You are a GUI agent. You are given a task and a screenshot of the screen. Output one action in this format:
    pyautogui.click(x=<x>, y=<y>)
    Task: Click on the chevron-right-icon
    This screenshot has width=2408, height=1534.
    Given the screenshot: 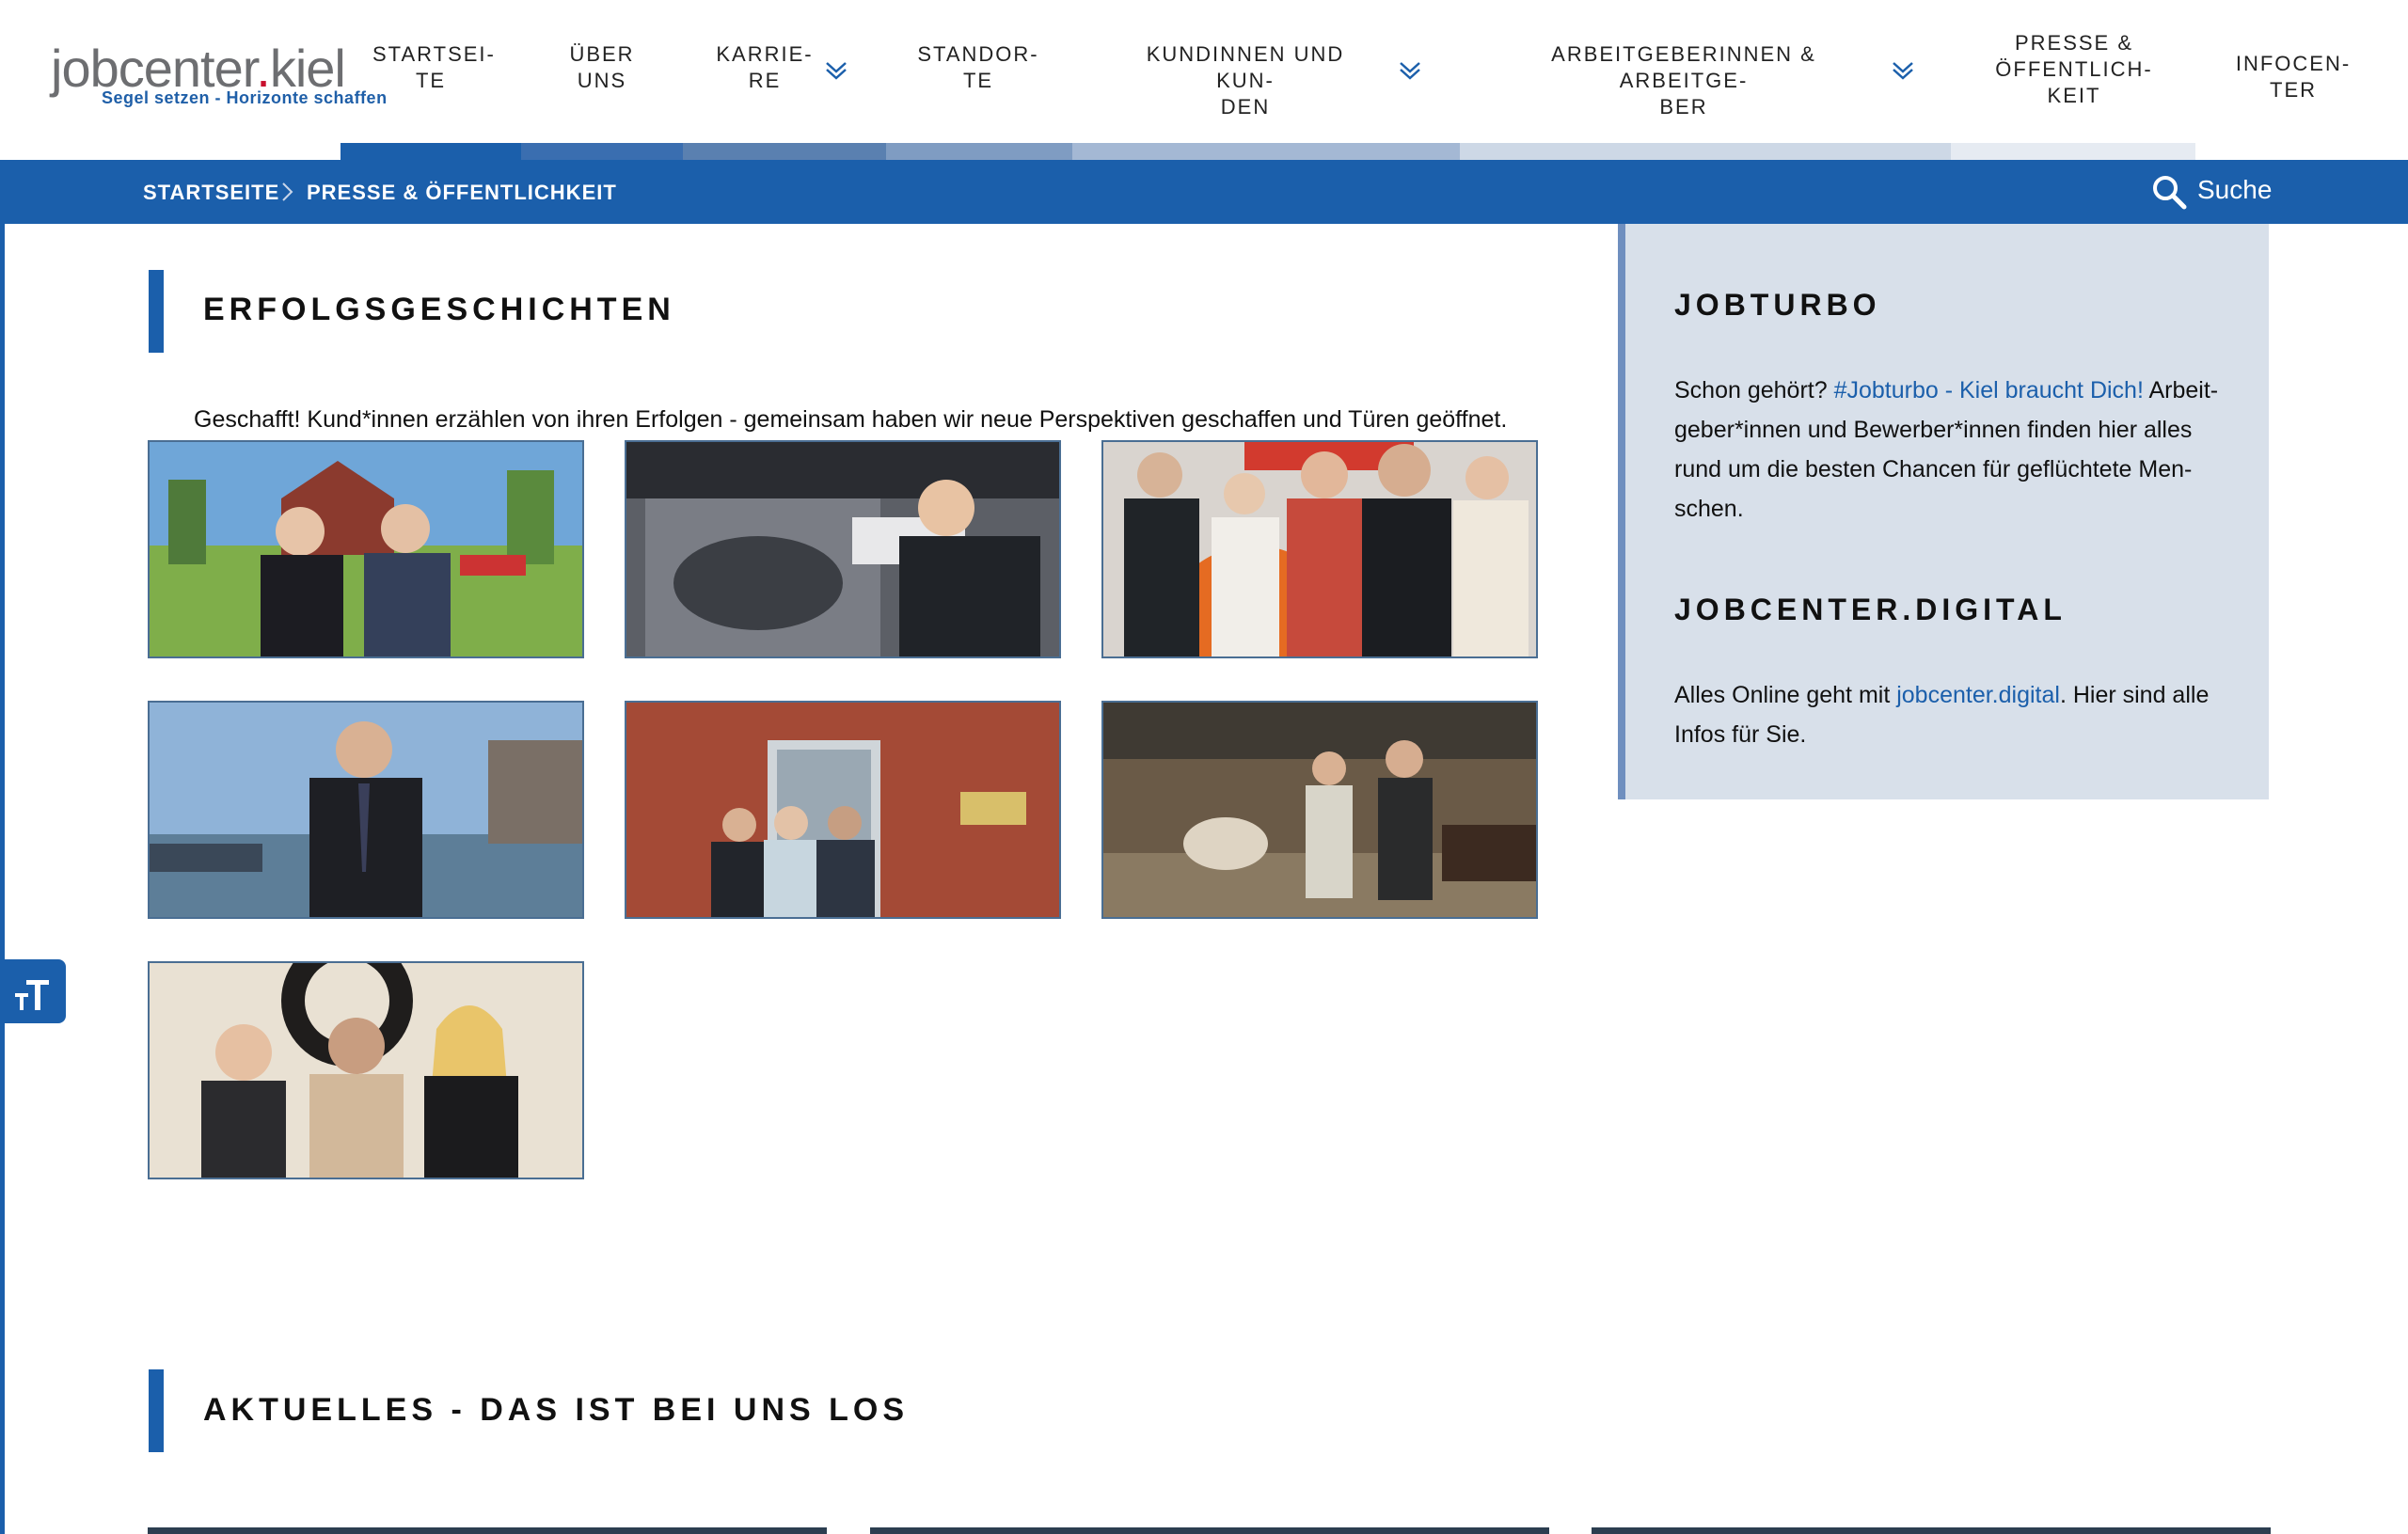 What is the action you would take?
    pyautogui.click(x=288, y=192)
    